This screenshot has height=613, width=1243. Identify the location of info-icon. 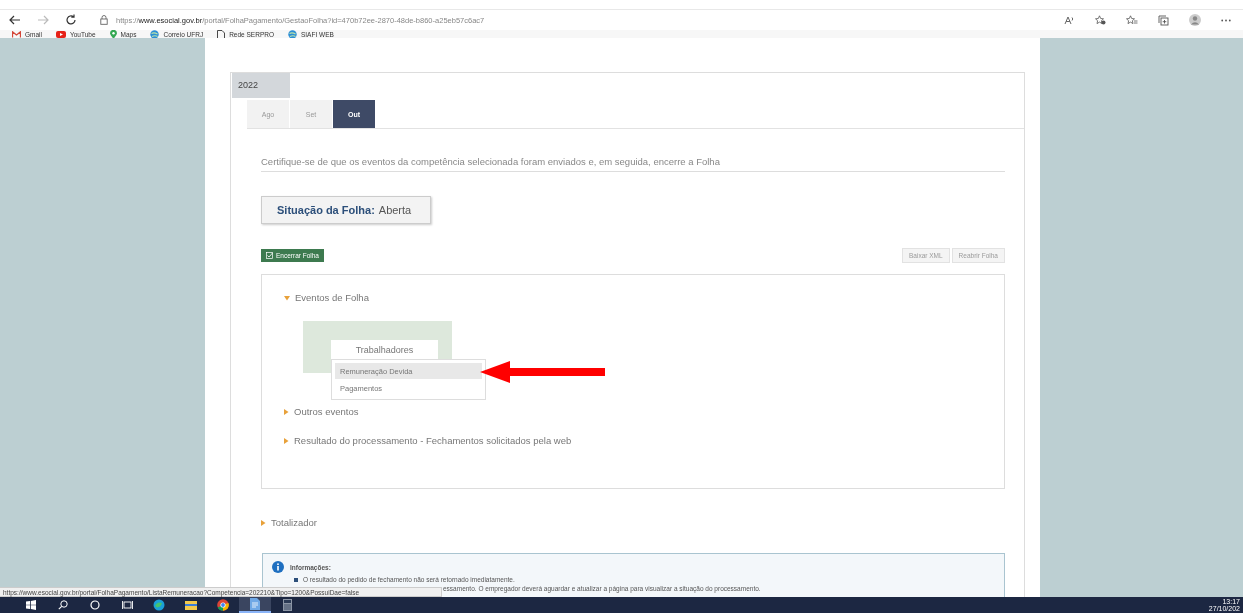
(278, 567).